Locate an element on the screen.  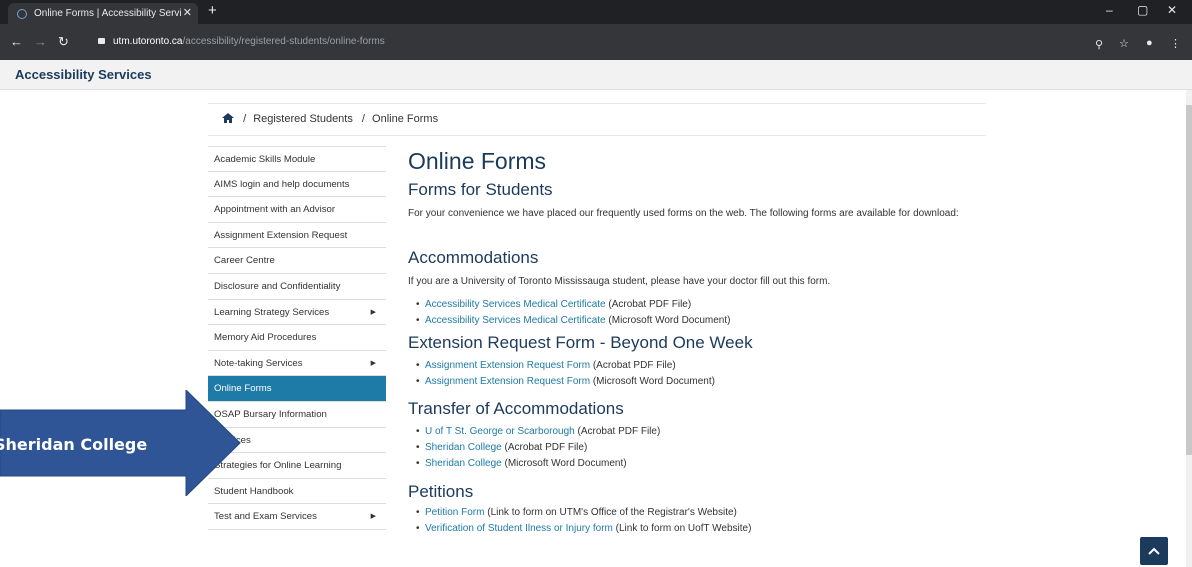
tab-title: Online Forms | Accessibility Servi is located at coordinates (108, 13).